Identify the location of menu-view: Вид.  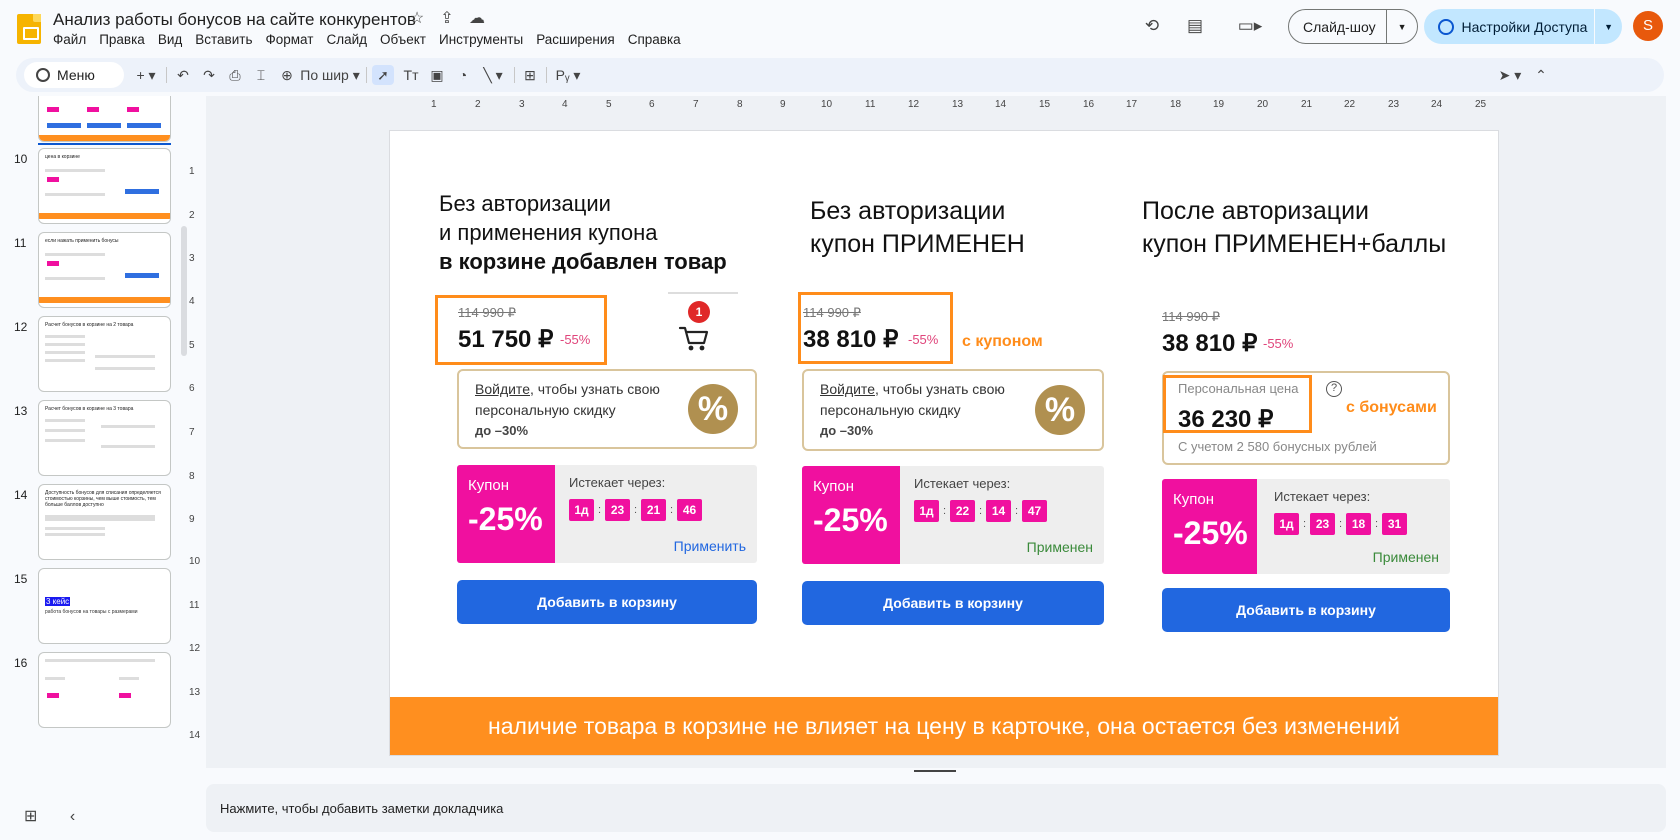
(173, 39).